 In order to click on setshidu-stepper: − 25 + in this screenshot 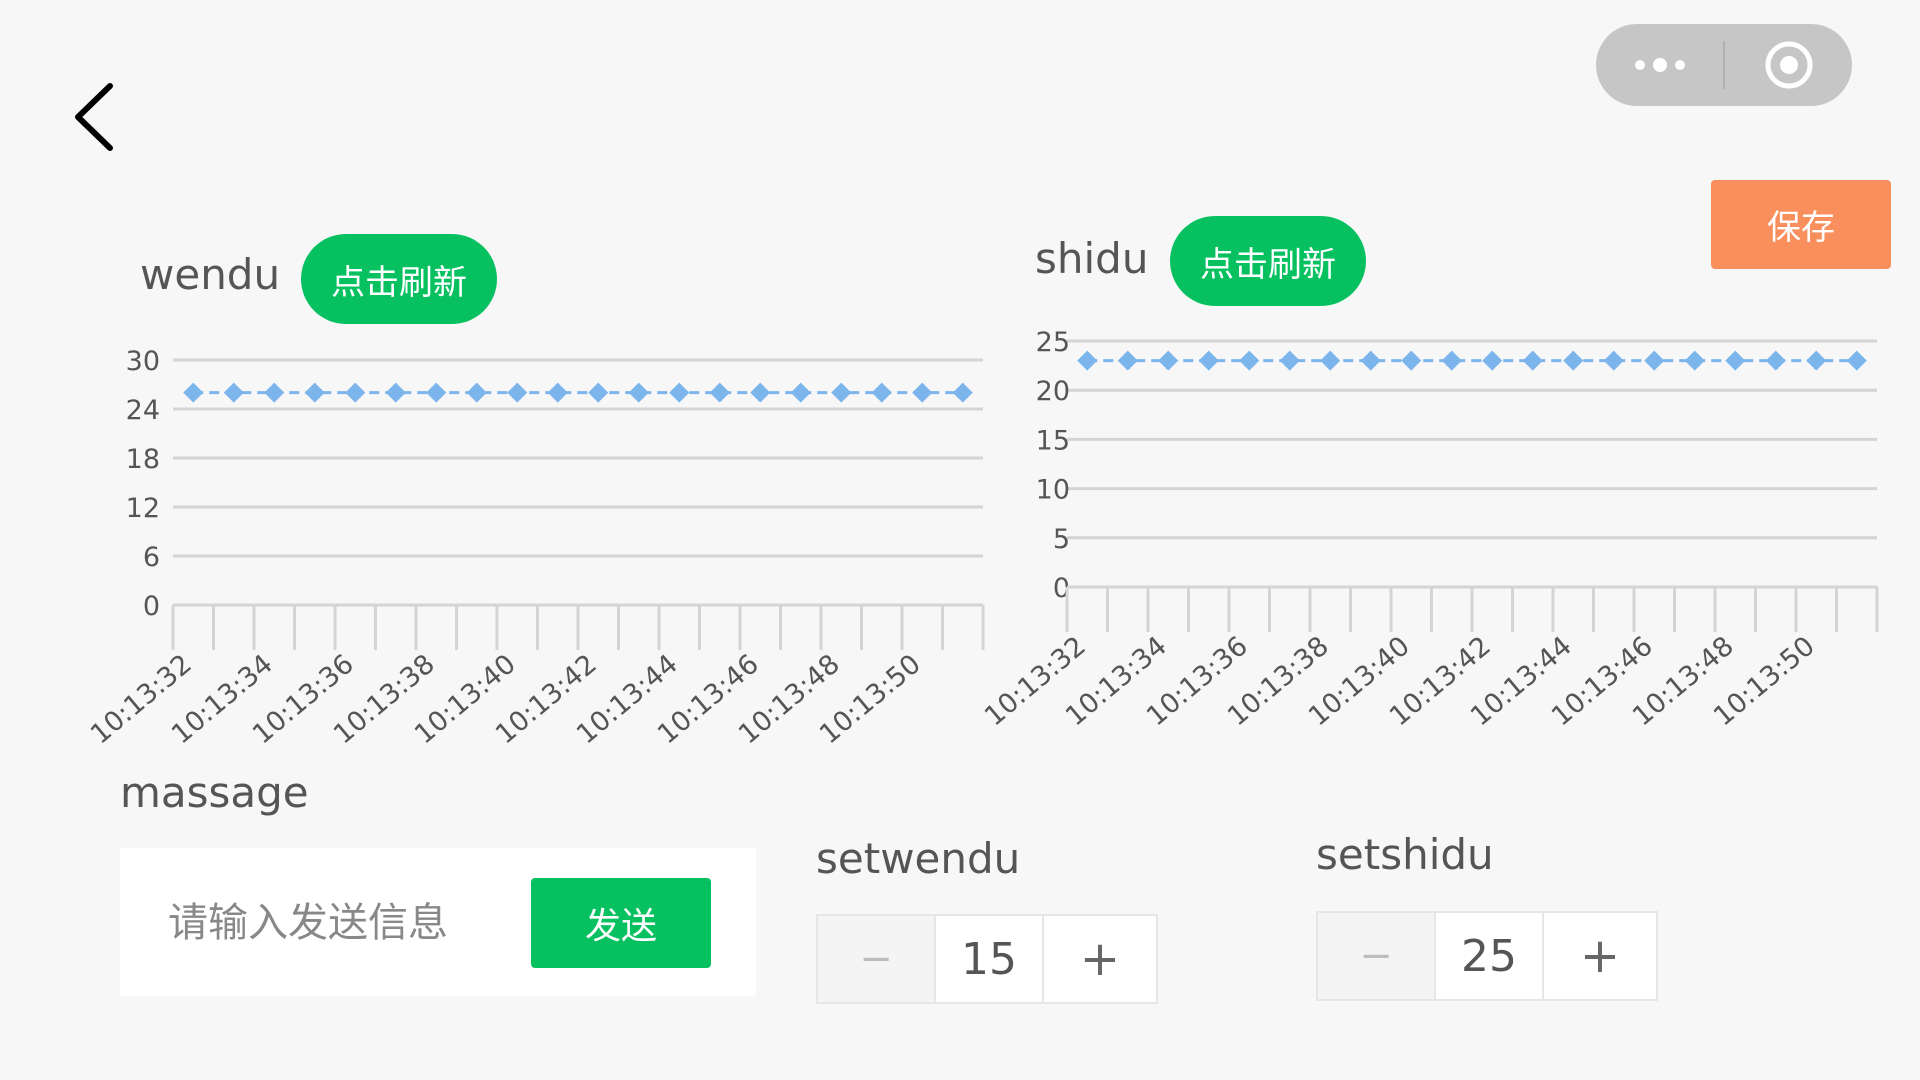, I will do `click(1487, 956)`.